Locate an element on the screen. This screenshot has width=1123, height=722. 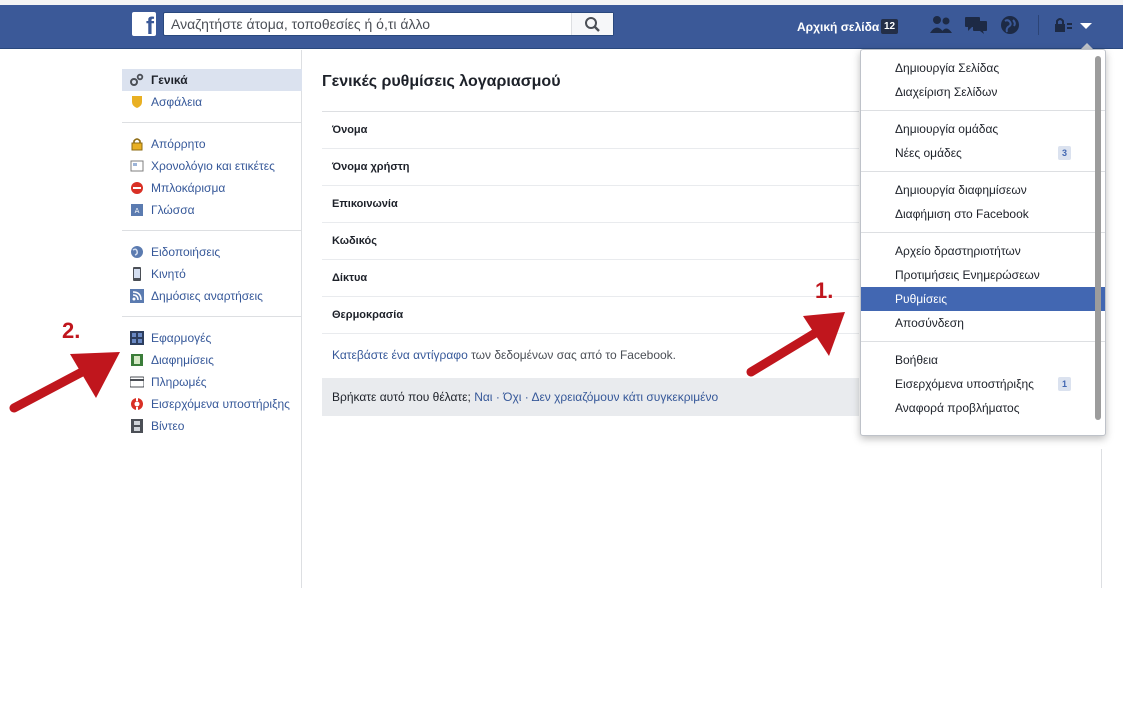
sidebar-item-label: Εφαρμογές is located at coordinates (181, 338).